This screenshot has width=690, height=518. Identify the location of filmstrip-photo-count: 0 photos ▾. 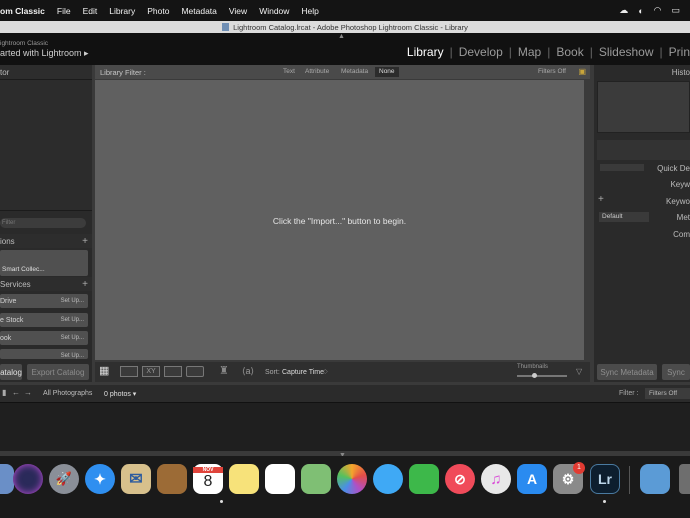
(120, 394).